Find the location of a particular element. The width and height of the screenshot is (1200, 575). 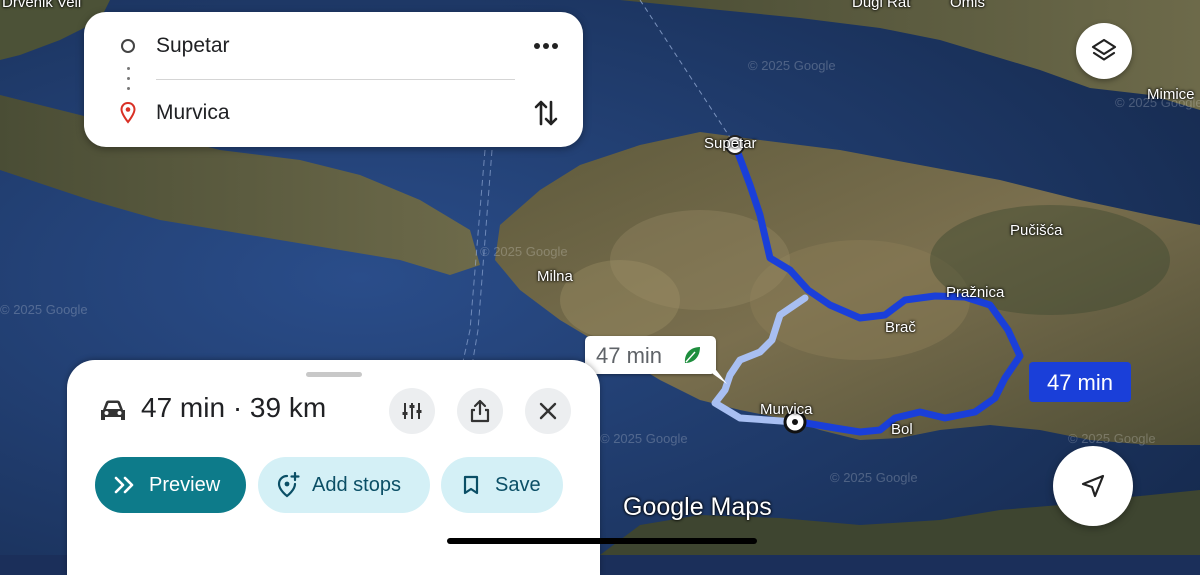

place-label-praznica: Pražnica is located at coordinates (975, 292).